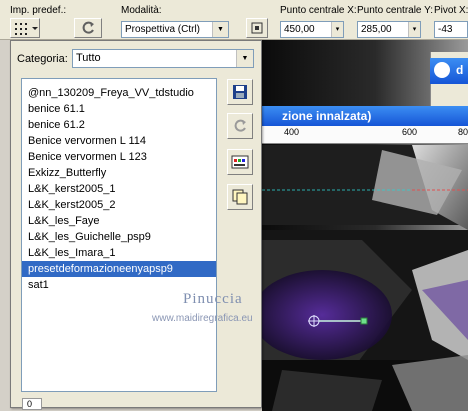  Describe the element at coordinates (119, 125) in the screenshot. I see `list-item: benice 61.2` at that location.